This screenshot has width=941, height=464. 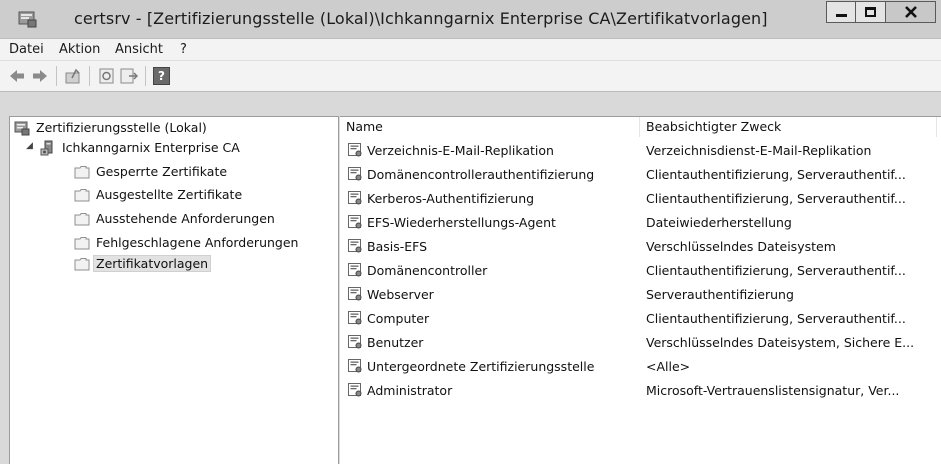 I want to click on toolbar: ?, so click(x=470, y=76).